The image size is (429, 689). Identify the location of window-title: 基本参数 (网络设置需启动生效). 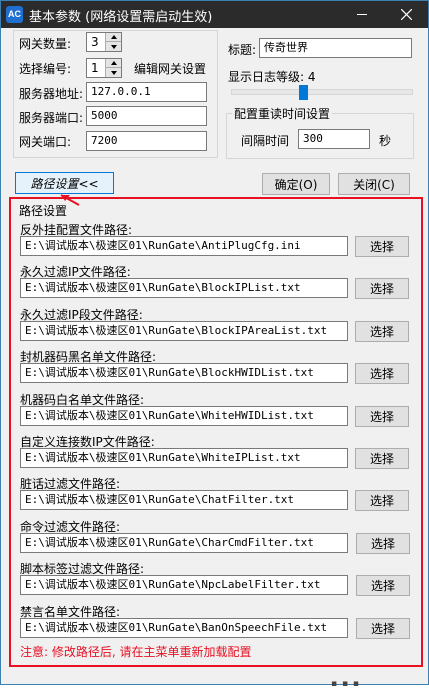
(121, 17).